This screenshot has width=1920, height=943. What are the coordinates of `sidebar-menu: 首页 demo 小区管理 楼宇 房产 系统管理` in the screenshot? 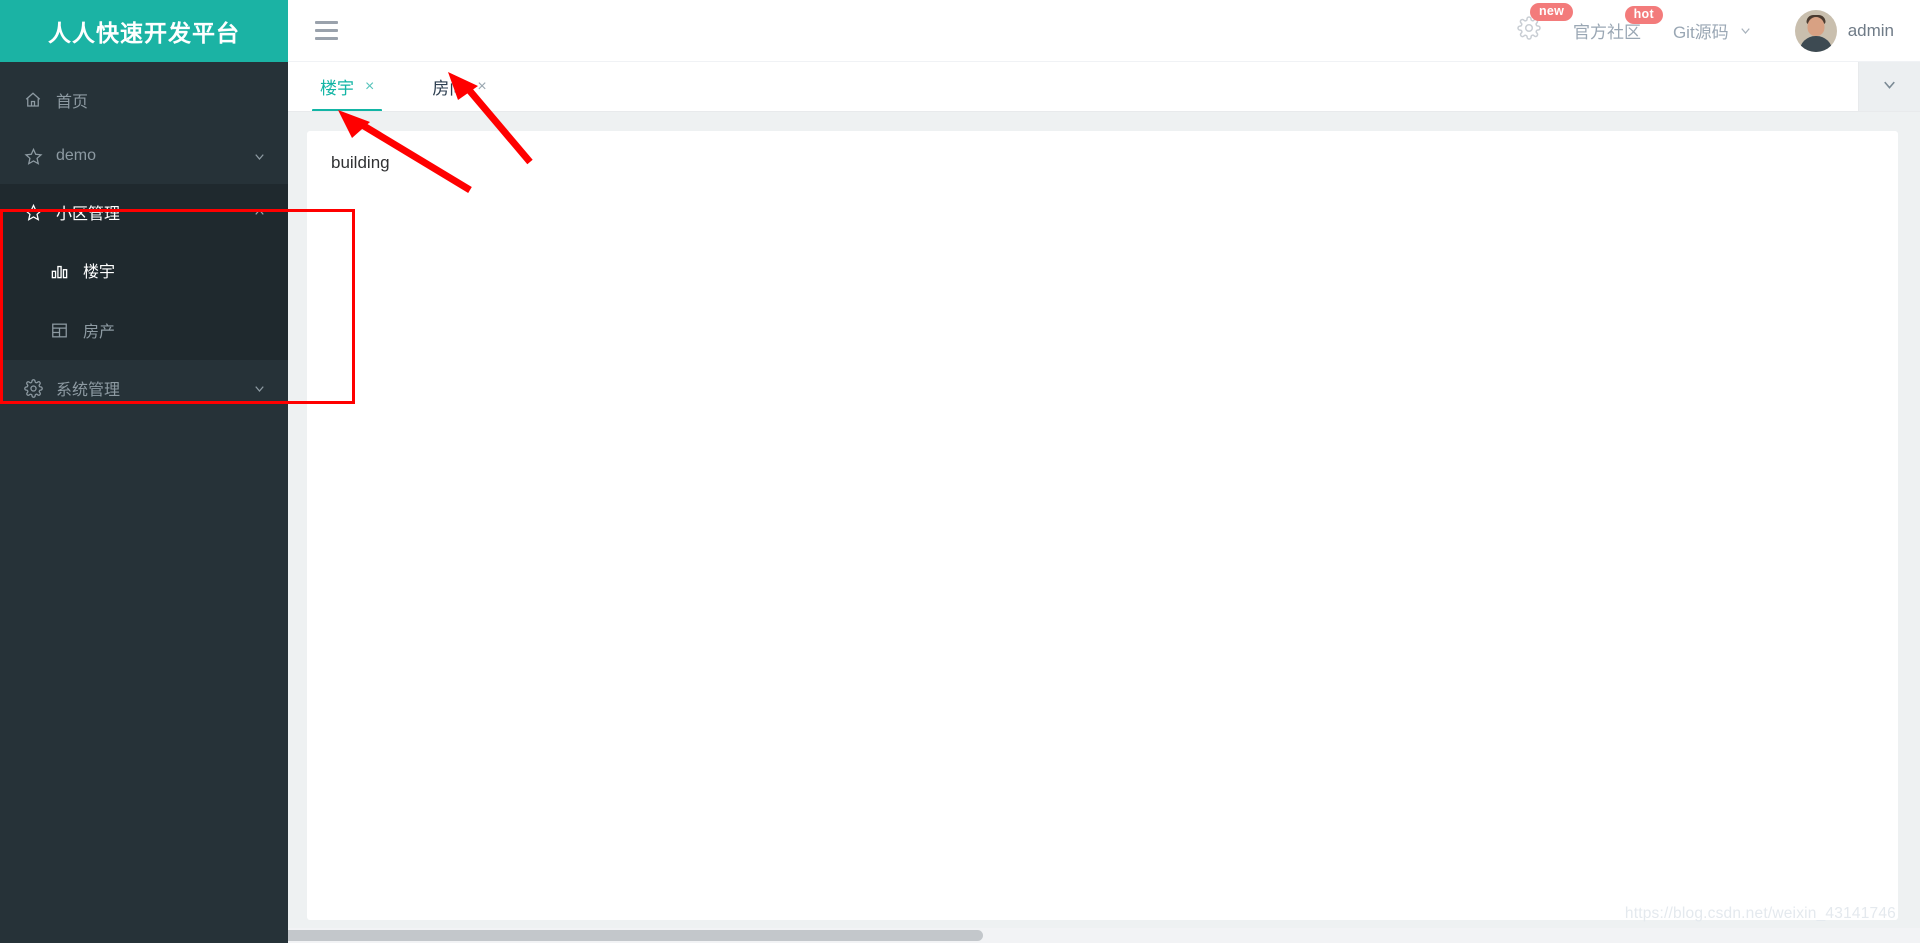 It's located at (144, 239).